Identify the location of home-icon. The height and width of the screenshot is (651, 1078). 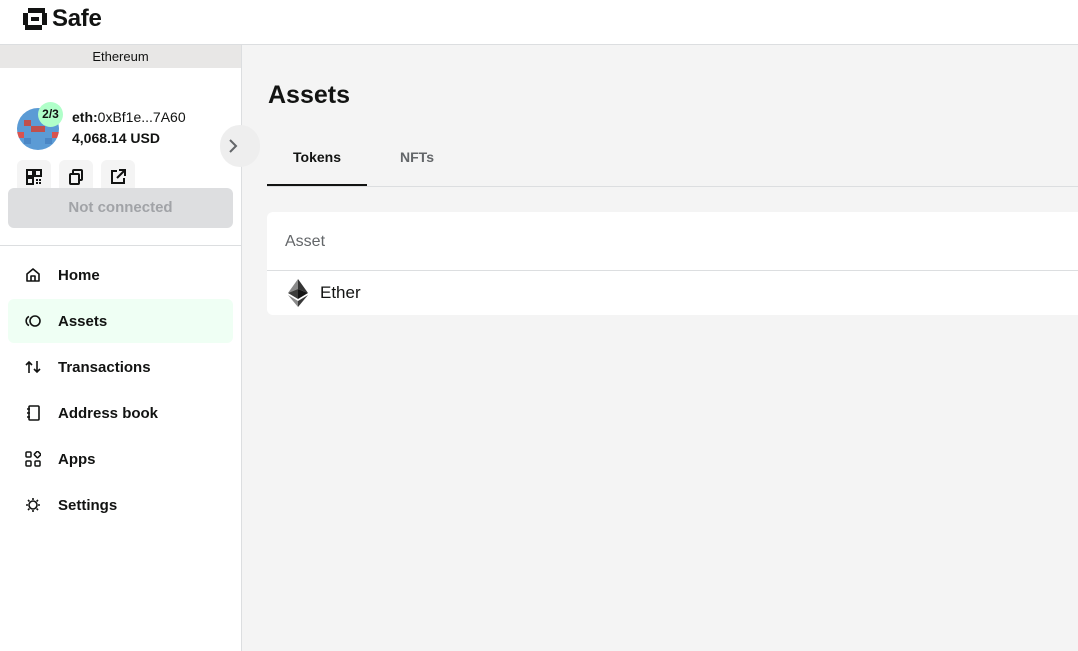
(33, 275).